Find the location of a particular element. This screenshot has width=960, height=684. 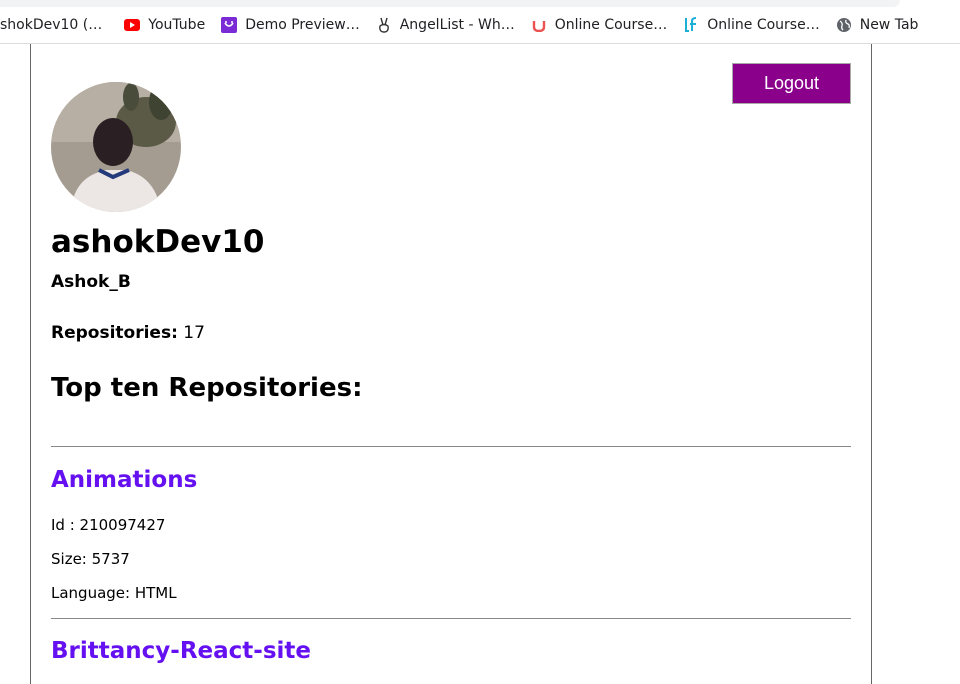

logout-button: Logout is located at coordinates (791, 83).